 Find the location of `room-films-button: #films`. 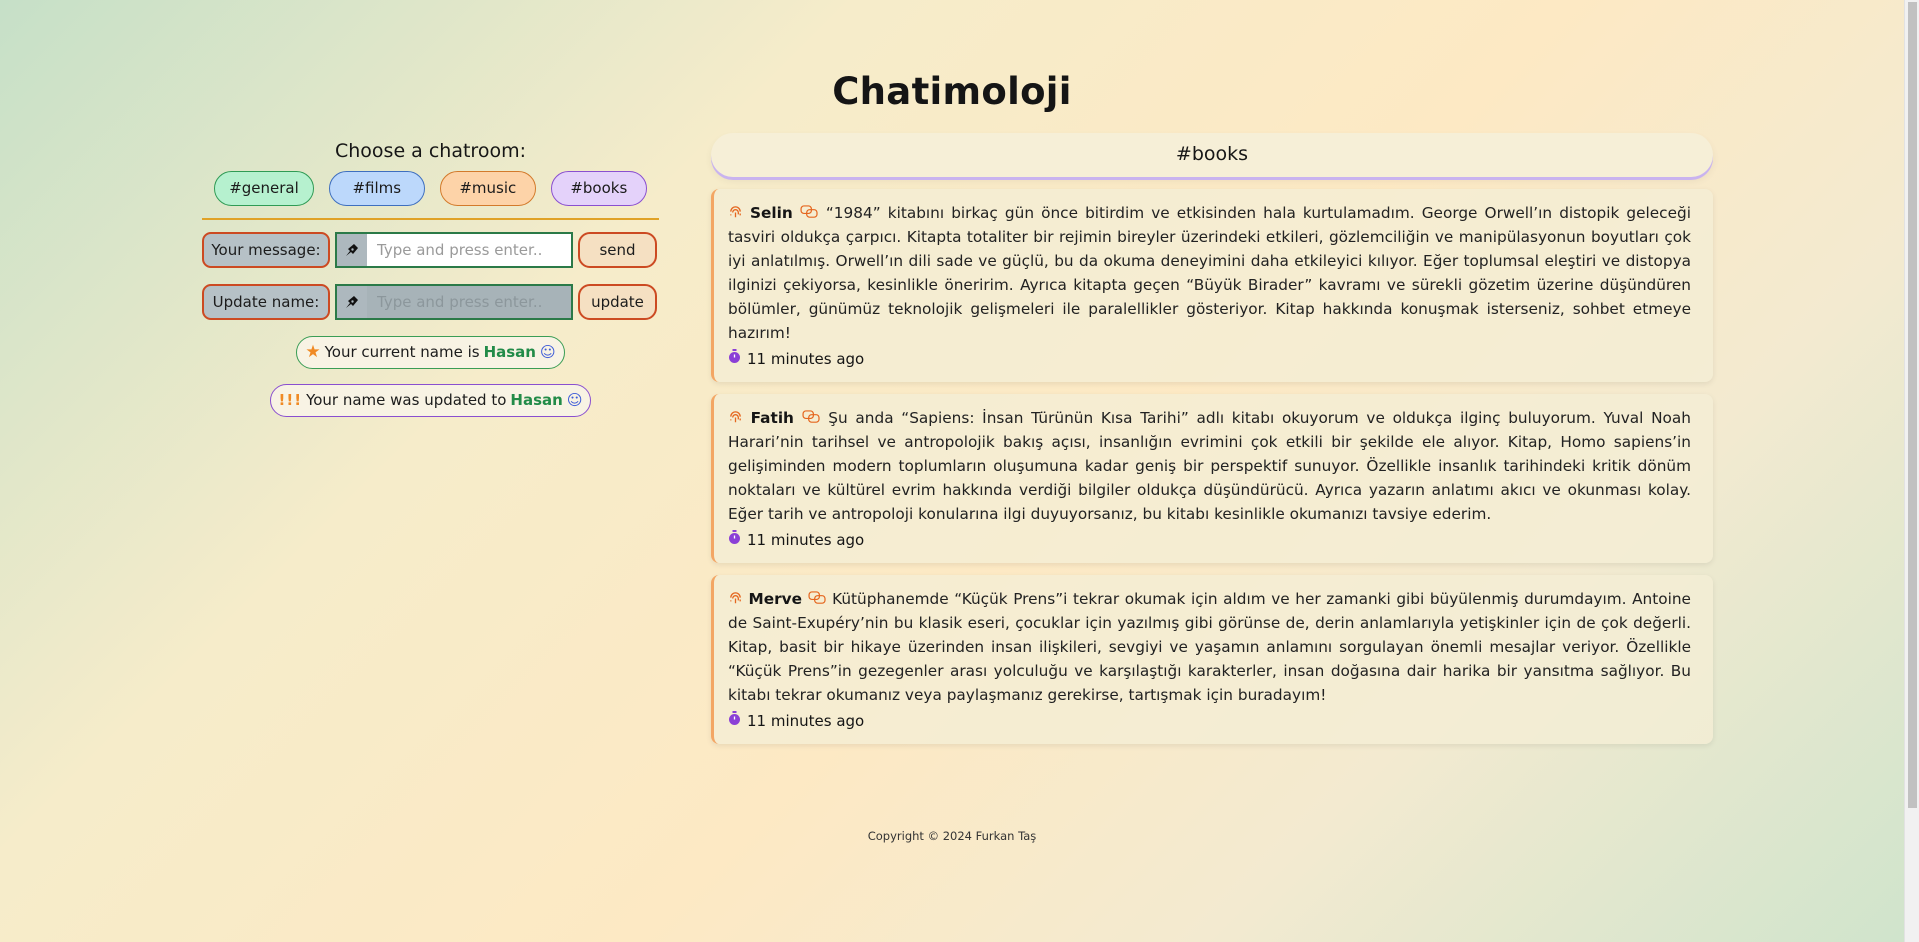

room-films-button: #films is located at coordinates (376, 188).